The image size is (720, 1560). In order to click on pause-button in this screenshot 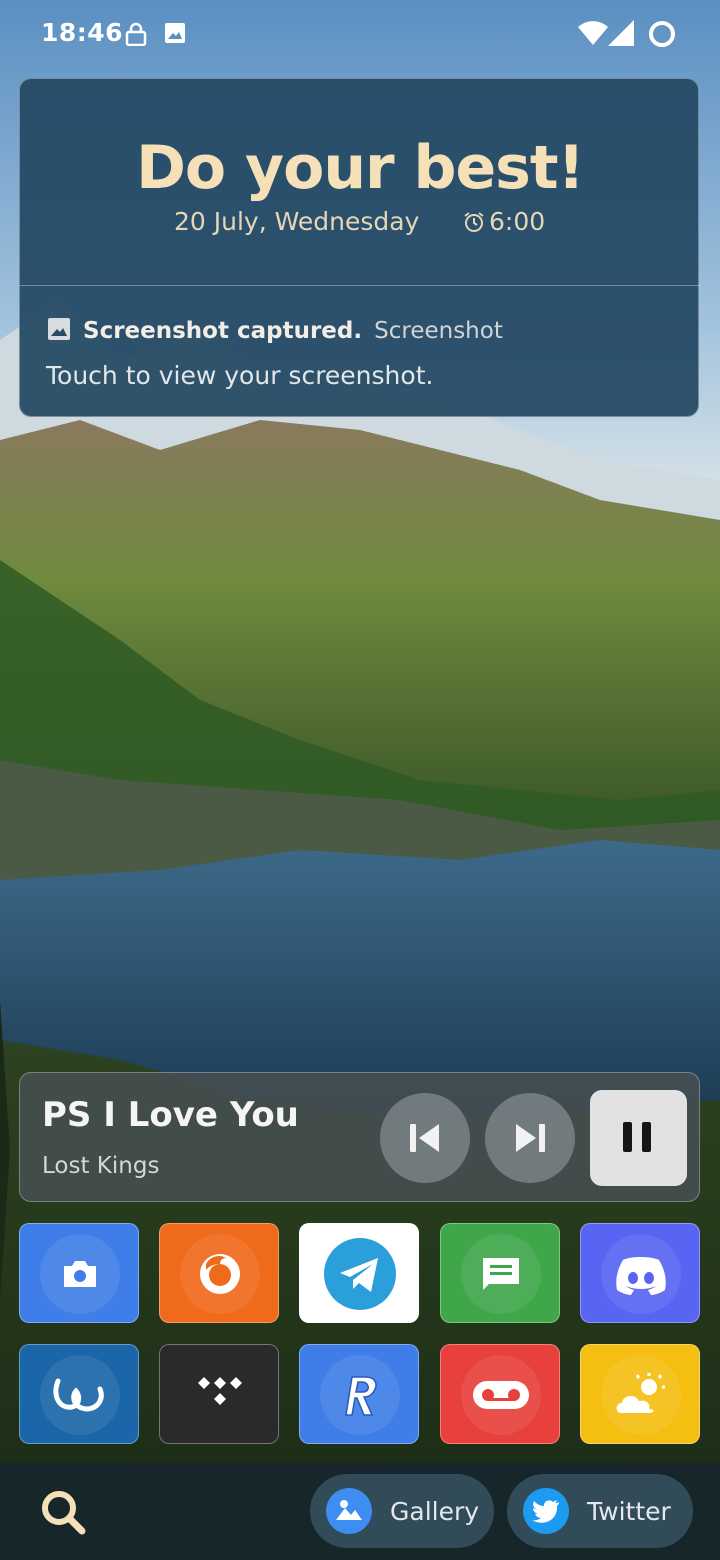, I will do `click(638, 1138)`.